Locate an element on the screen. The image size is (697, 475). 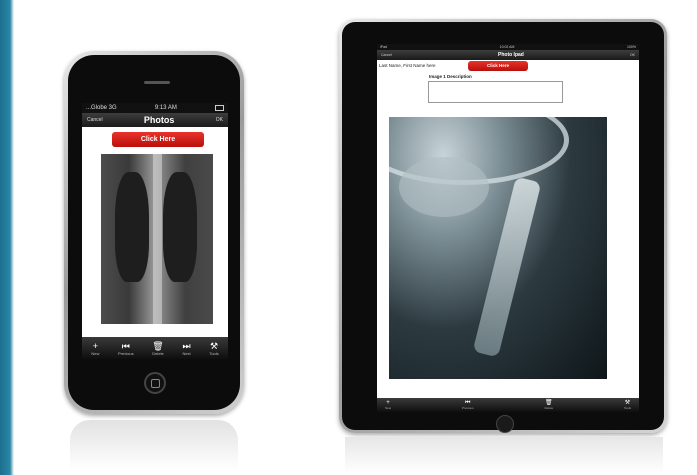
iphone-reflection is located at coordinates (154, 445).